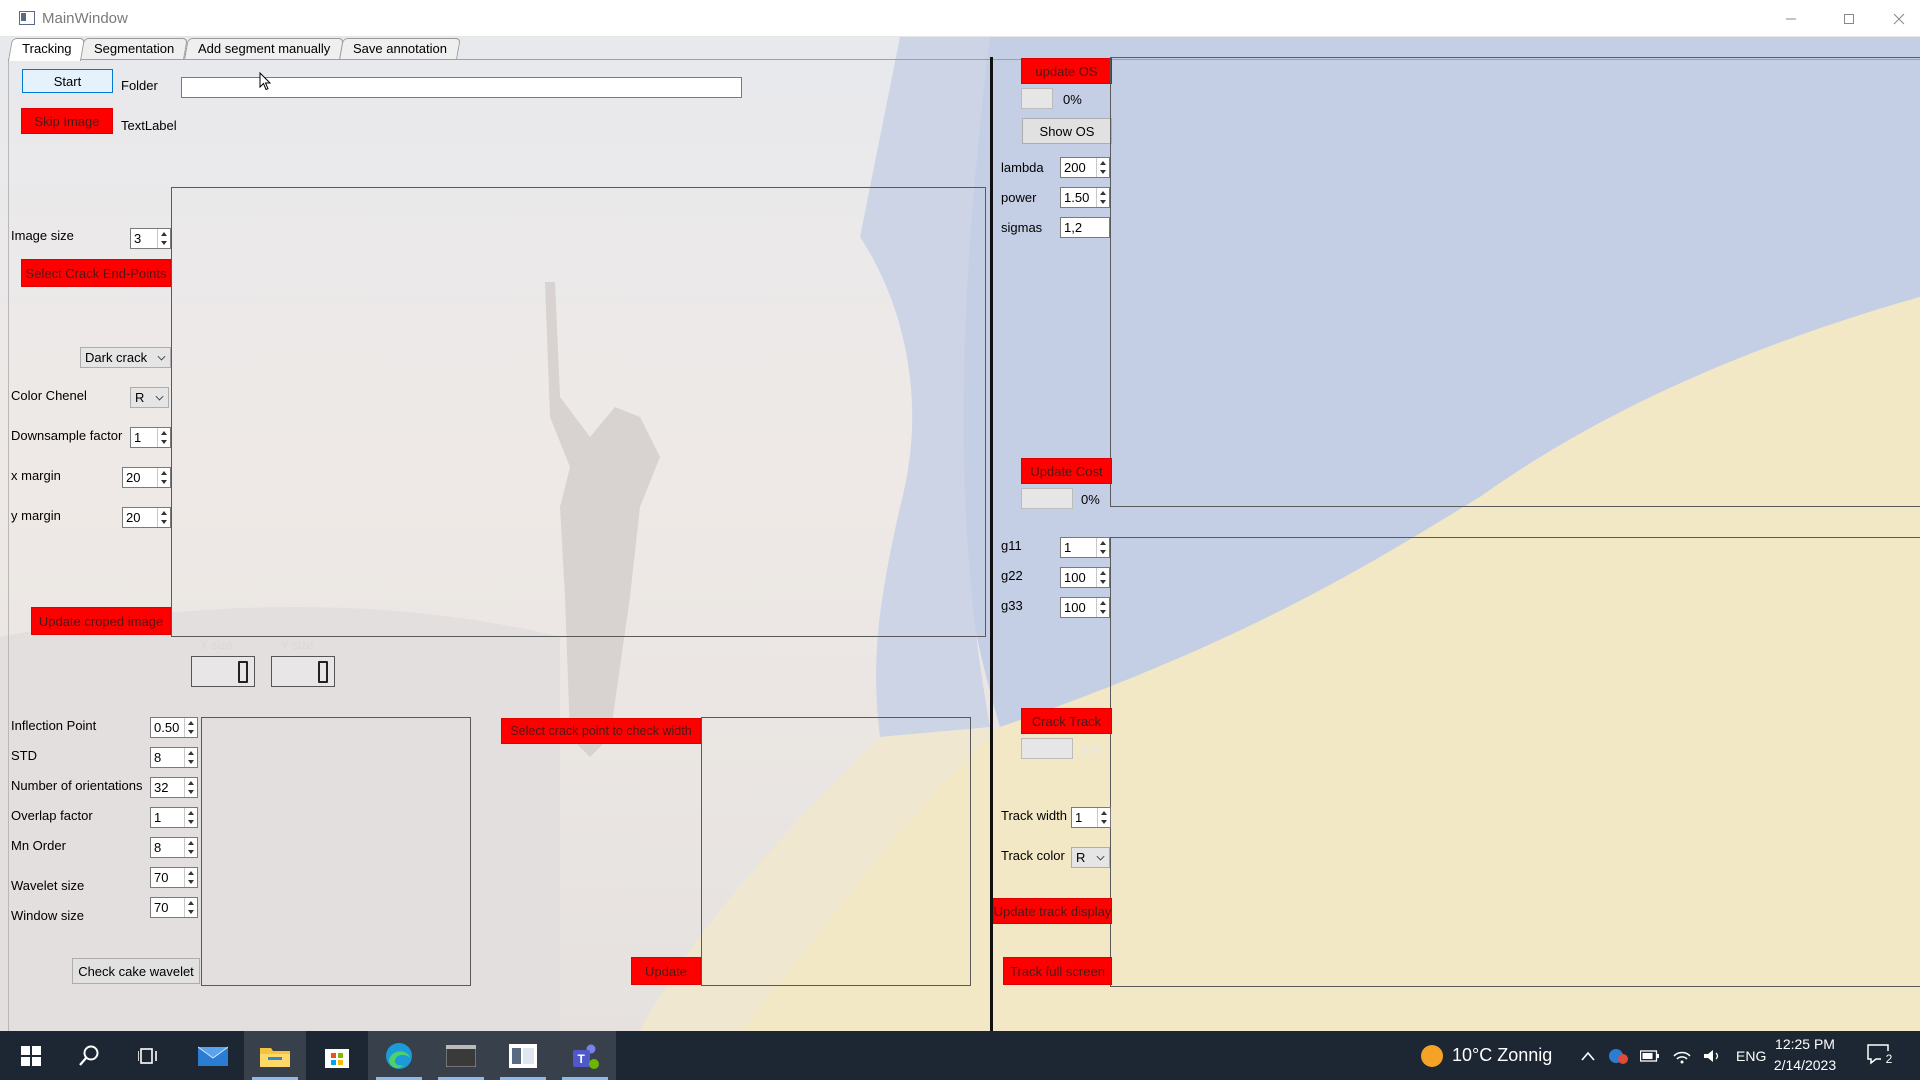  What do you see at coordinates (140, 397) in the screenshot?
I see `color-channel-value: R` at bounding box center [140, 397].